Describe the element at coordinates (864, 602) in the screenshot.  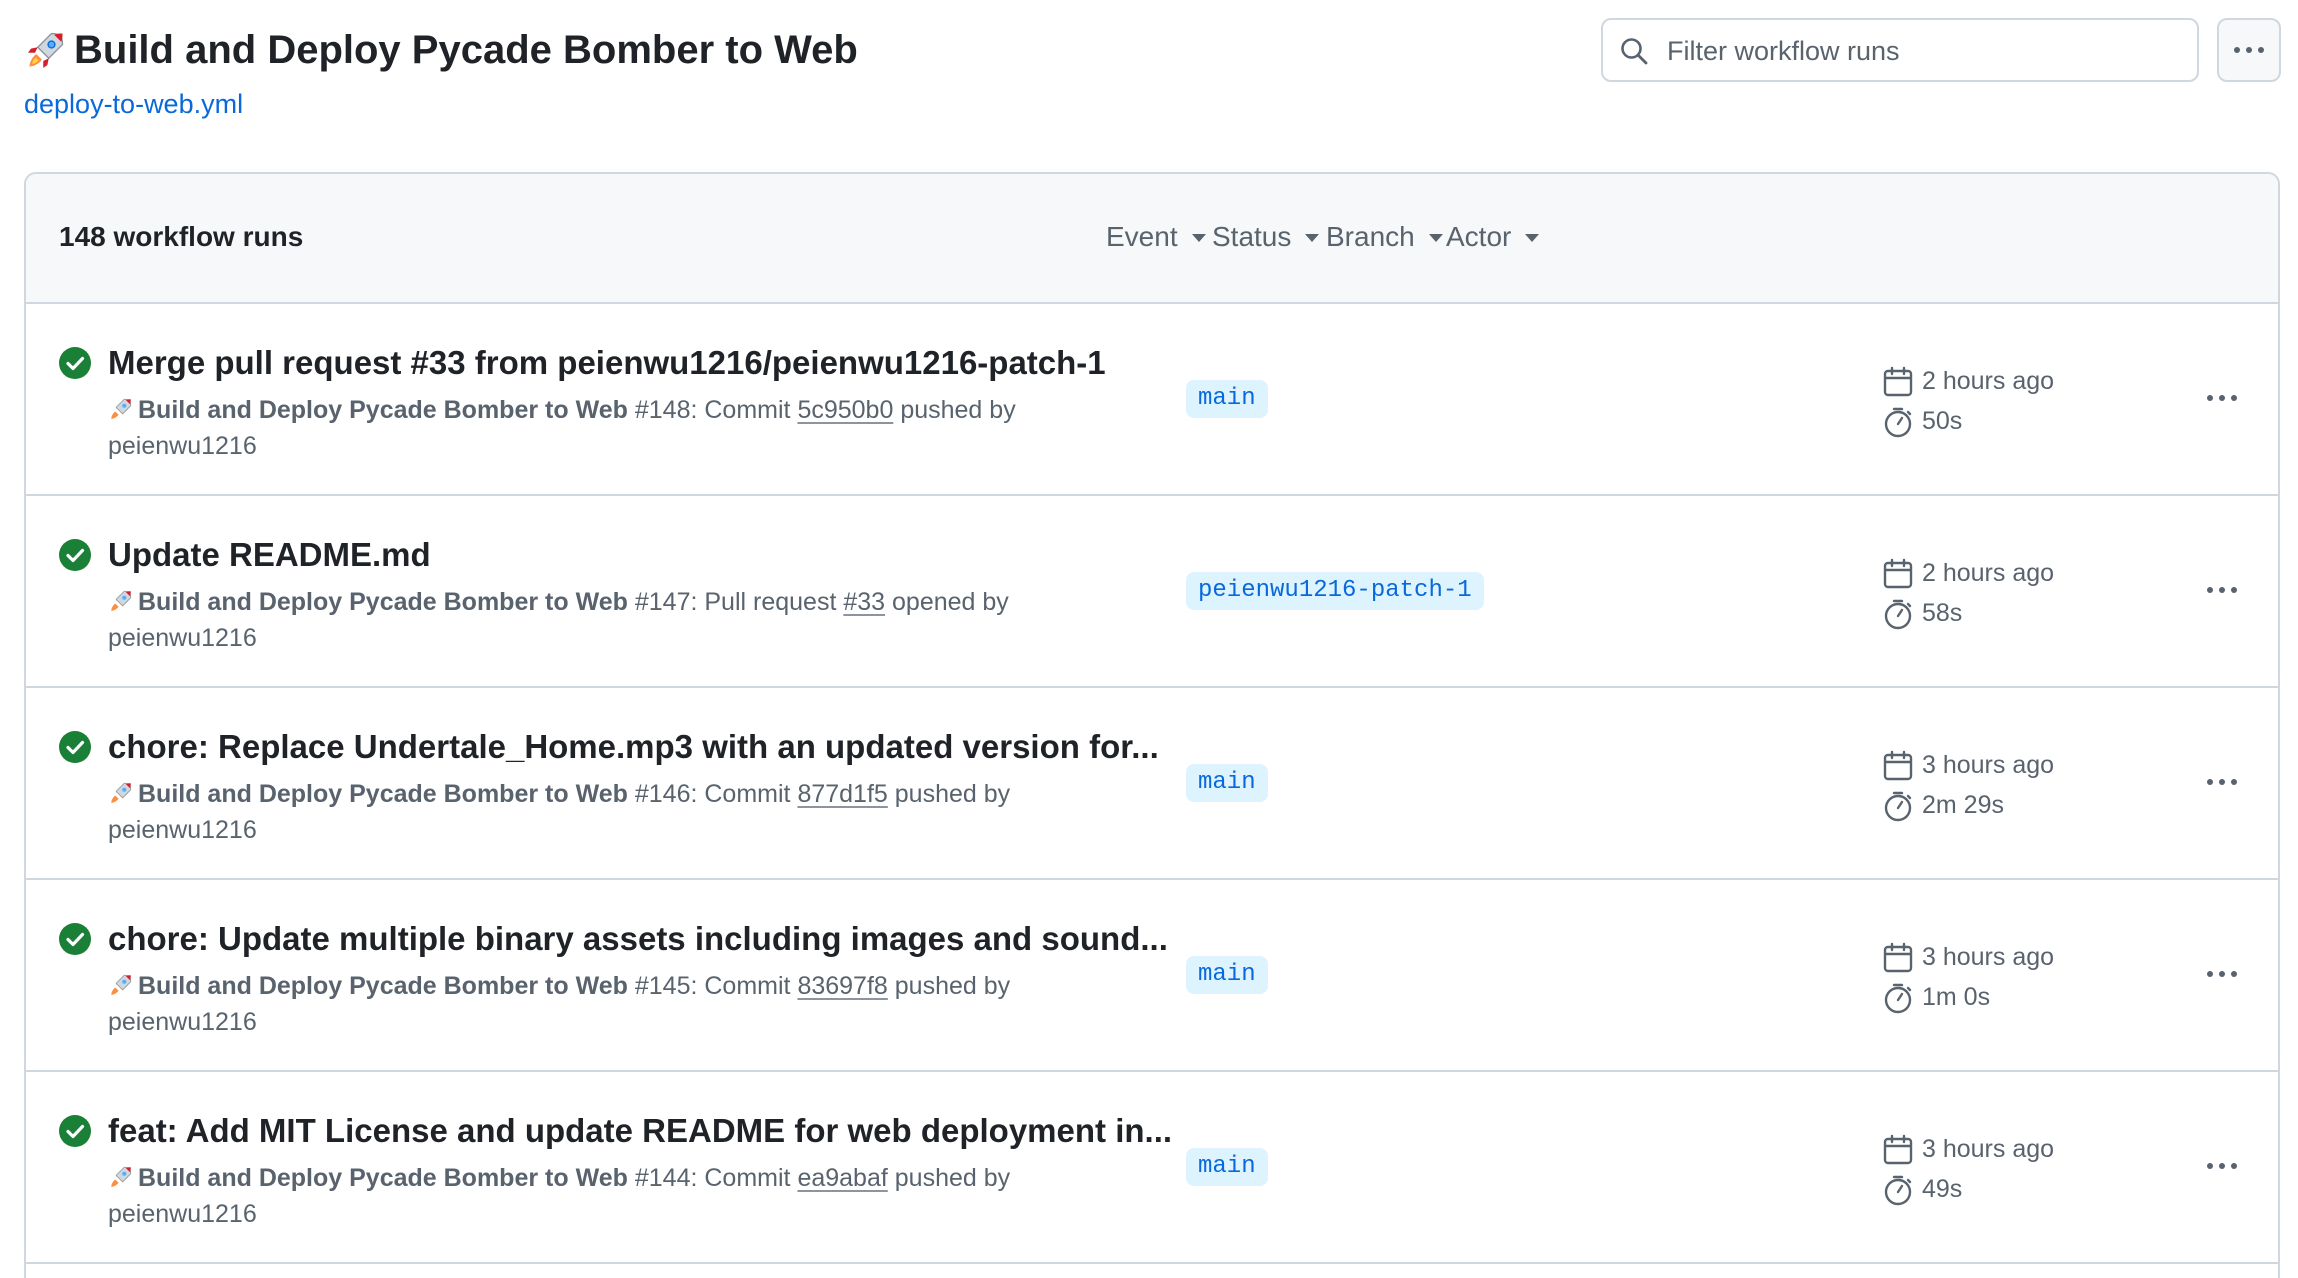
I see `pull-request-link: #33` at that location.